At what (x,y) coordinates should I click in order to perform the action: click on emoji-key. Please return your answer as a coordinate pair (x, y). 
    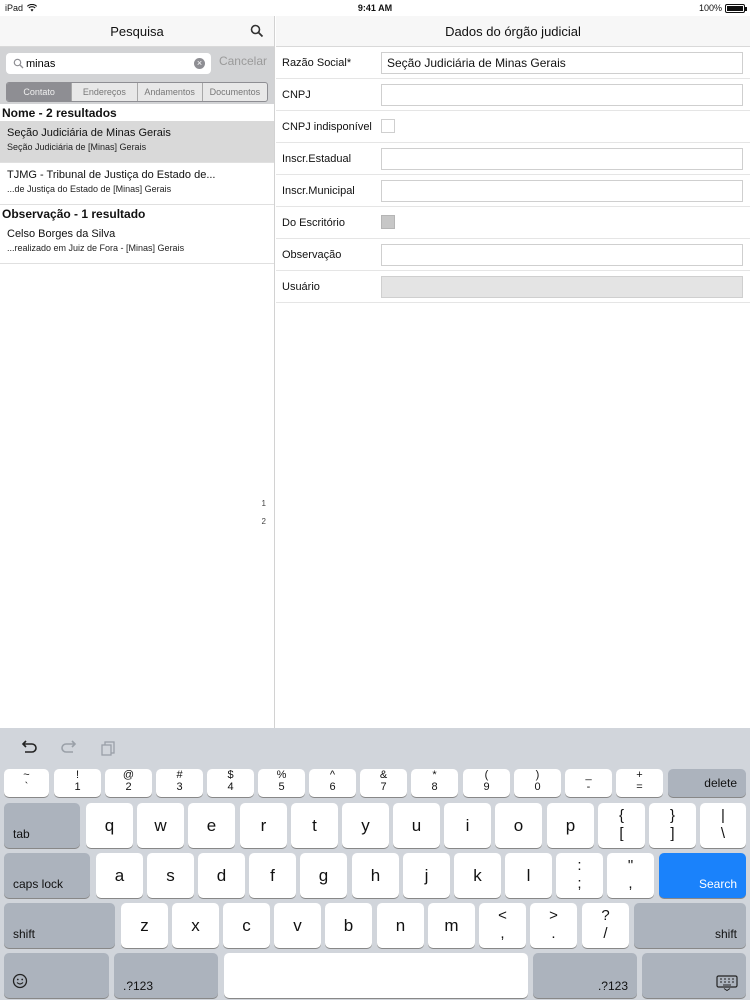
    Looking at the image, I should click on (56, 975).